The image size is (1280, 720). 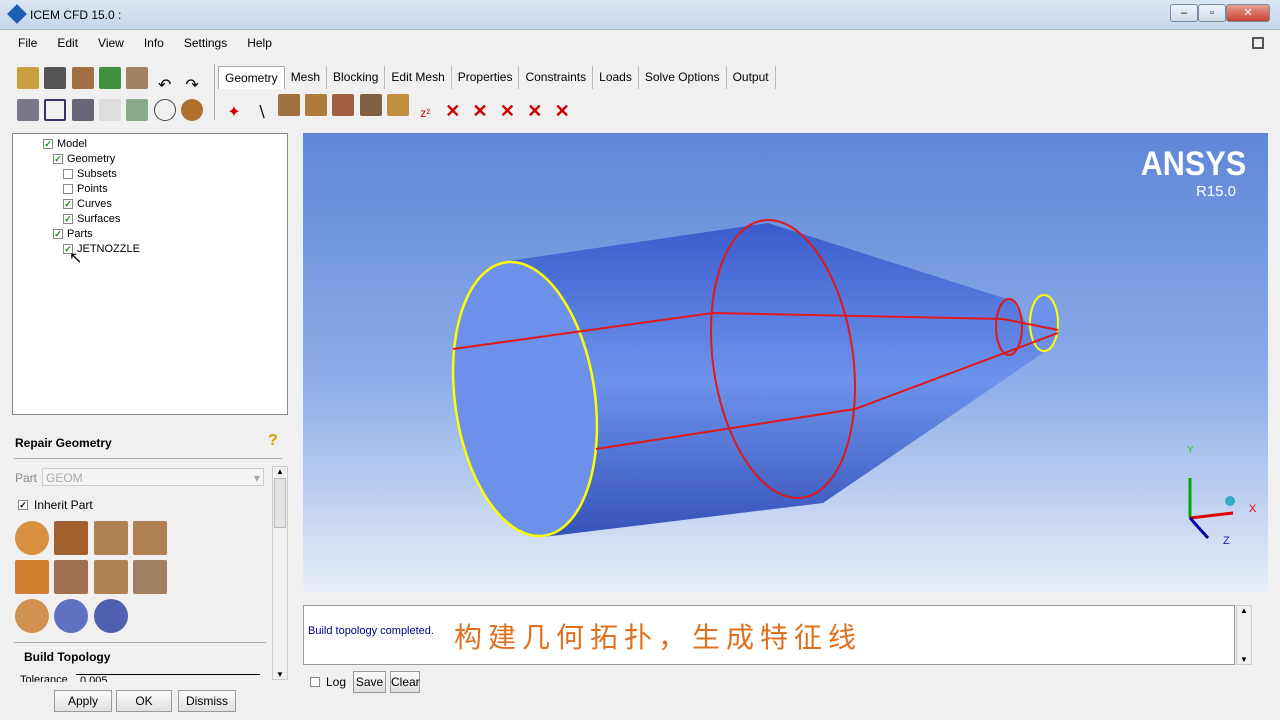 I want to click on stitch-edges-icon, so click(x=32, y=577).